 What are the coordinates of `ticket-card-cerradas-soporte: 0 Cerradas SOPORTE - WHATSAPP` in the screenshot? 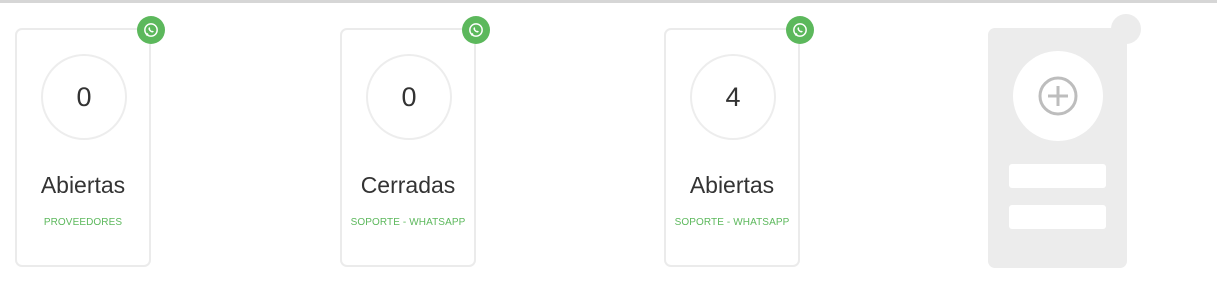 It's located at (415, 141).